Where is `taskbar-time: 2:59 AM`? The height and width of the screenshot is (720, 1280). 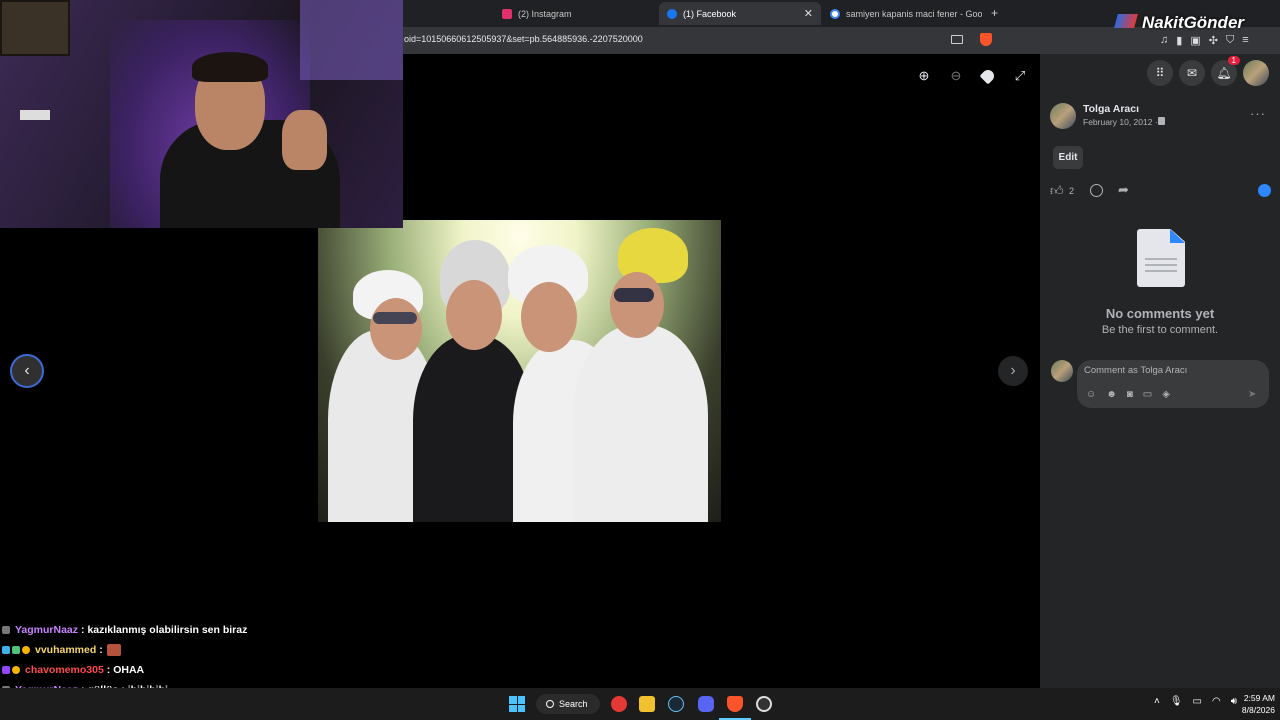
taskbar-time: 2:59 AM is located at coordinates (1250, 698).